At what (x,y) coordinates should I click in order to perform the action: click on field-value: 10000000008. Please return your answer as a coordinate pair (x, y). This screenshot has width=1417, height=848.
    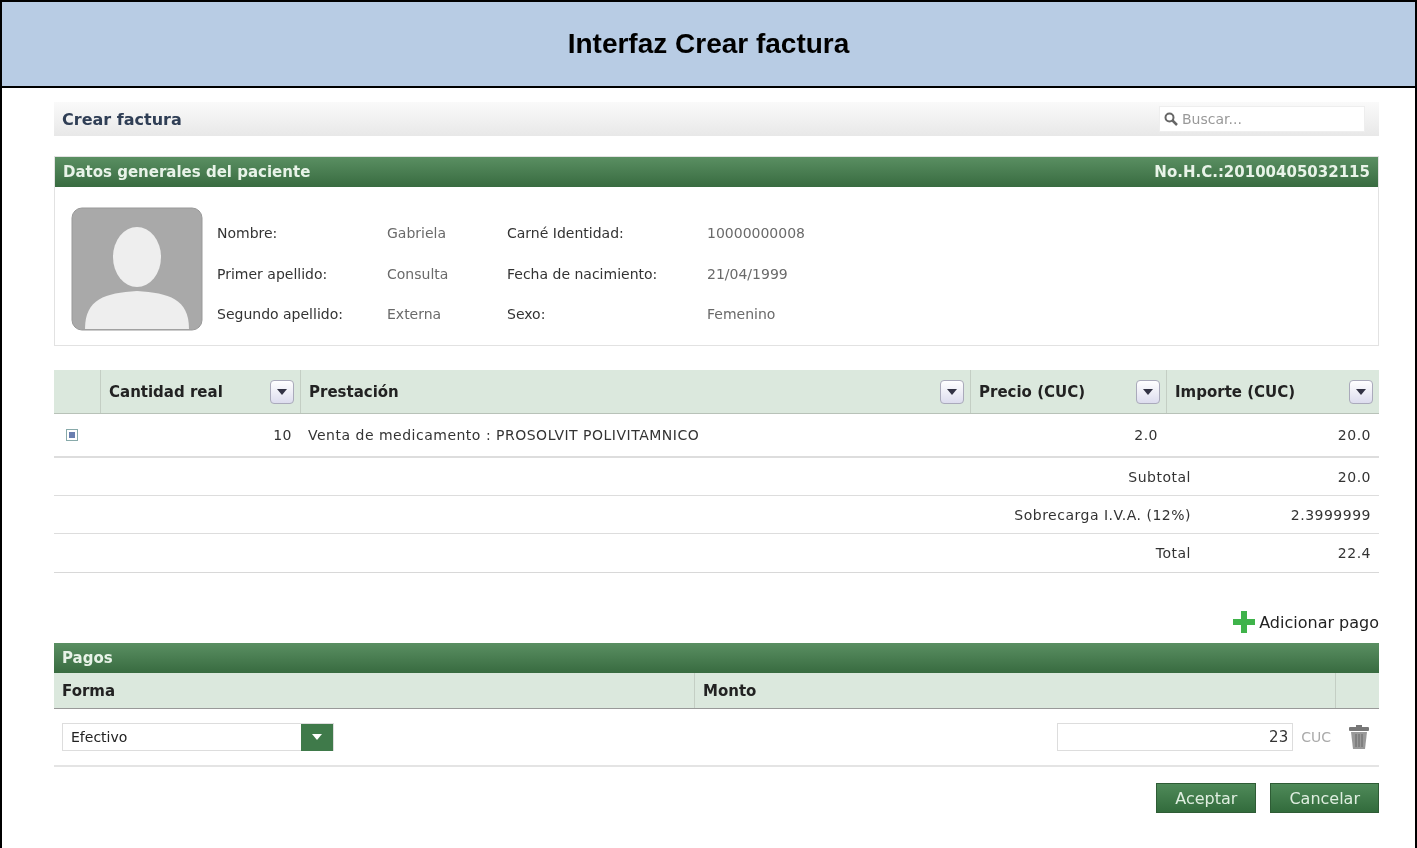
    Looking at the image, I should click on (756, 234).